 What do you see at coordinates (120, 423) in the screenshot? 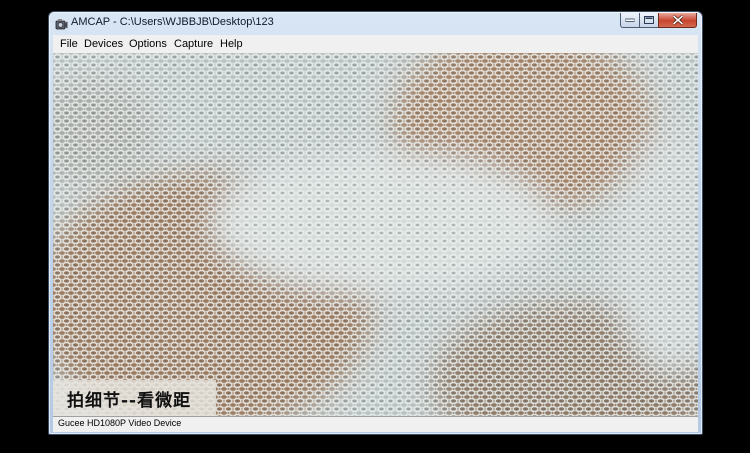
I see `device-name: Gucee HD1080P Video Device` at bounding box center [120, 423].